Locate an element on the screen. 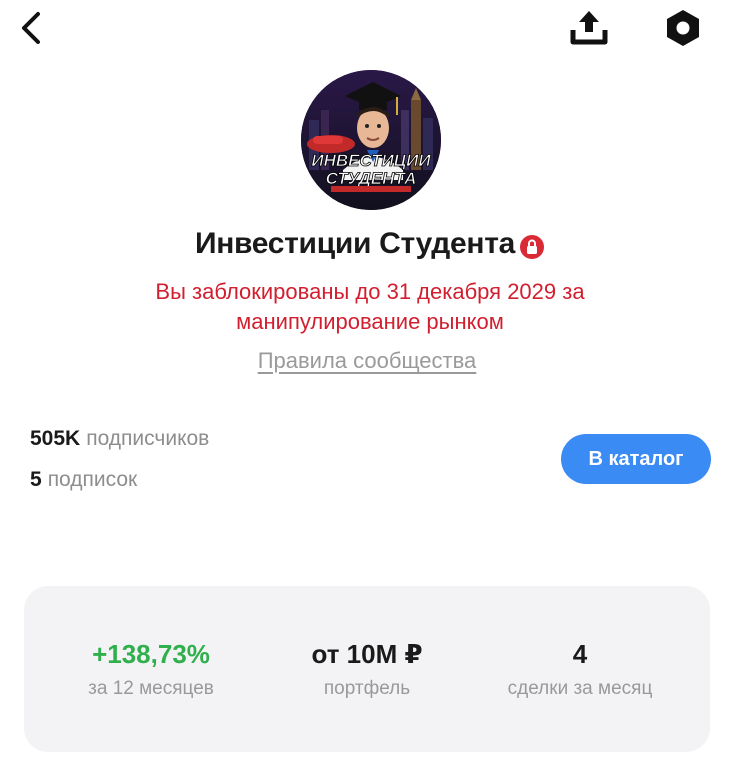  metric-label: сделки за месяц is located at coordinates (580, 688).